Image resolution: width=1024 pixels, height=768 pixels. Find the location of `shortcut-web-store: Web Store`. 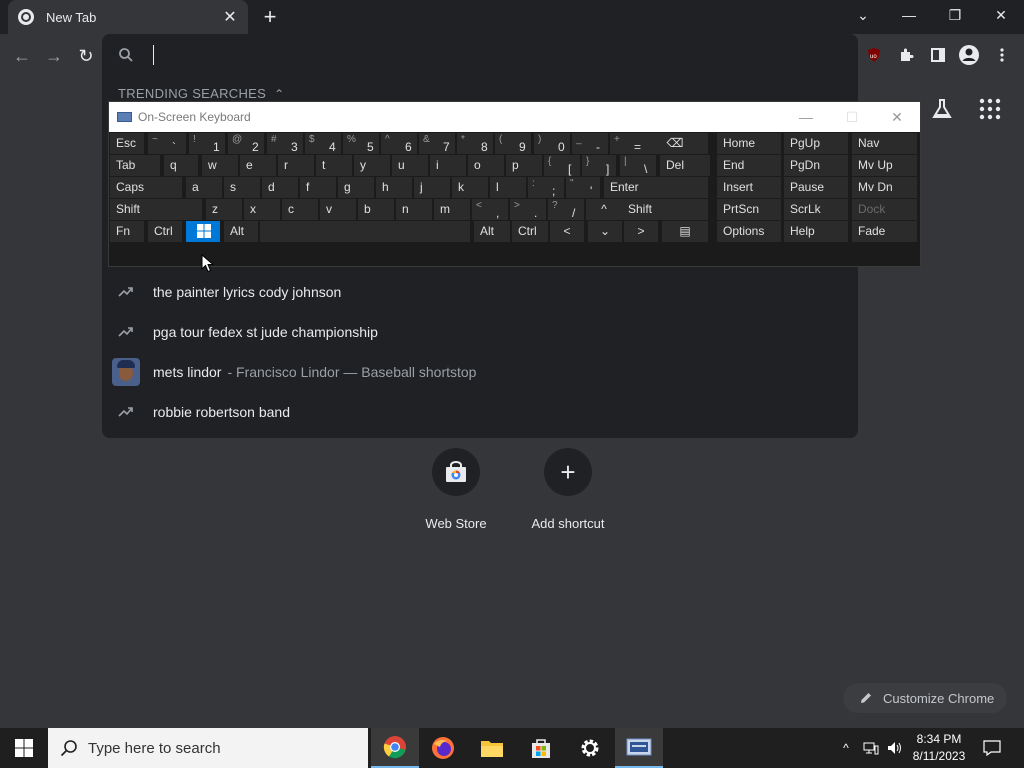

shortcut-web-store: Web Store is located at coordinates (456, 489).